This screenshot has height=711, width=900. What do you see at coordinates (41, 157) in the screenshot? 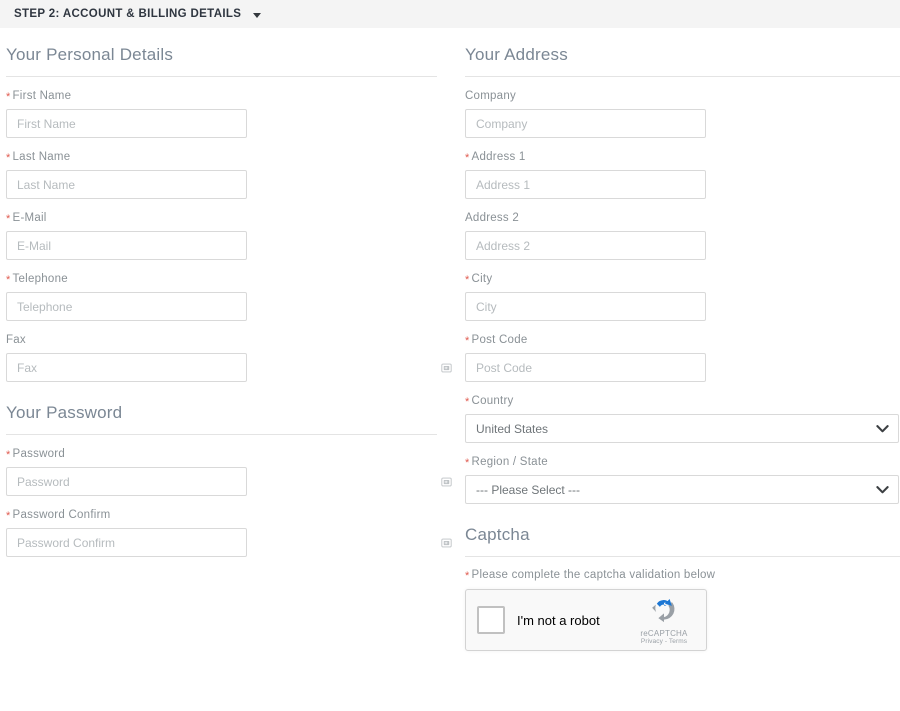
I see `label-text: Last Name` at bounding box center [41, 157].